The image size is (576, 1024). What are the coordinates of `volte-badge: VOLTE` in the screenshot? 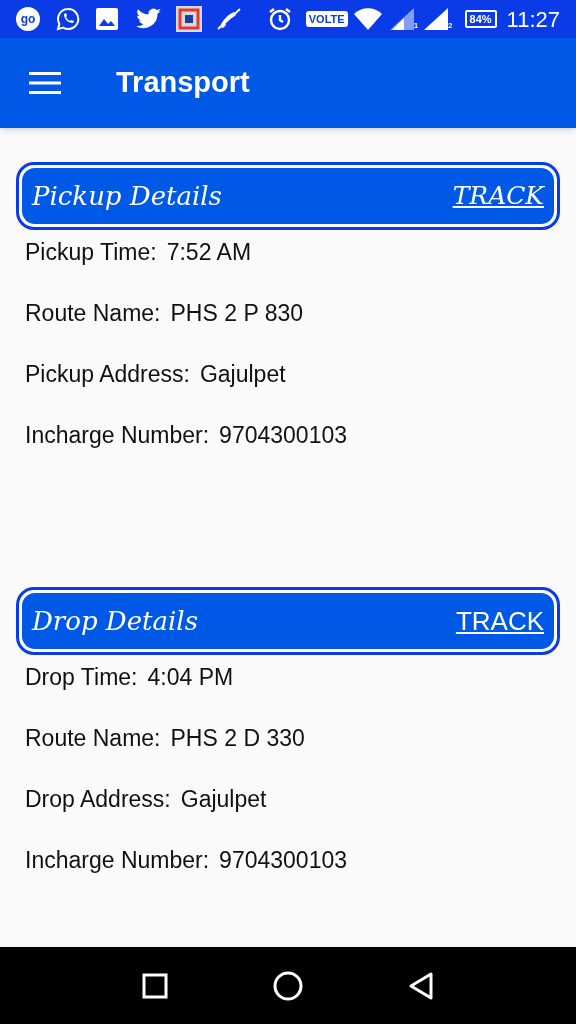 It's located at (326, 19).